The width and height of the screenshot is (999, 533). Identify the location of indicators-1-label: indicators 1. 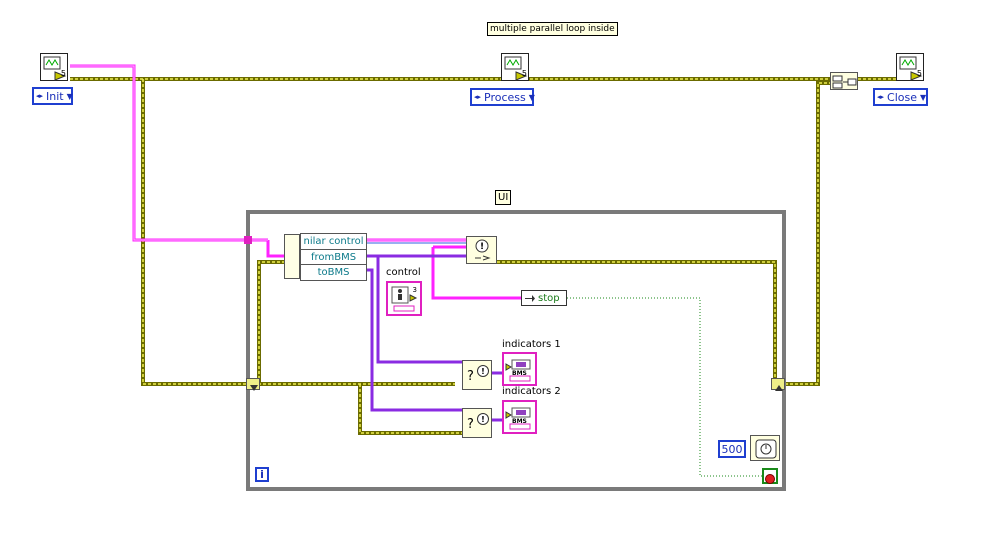
(531, 344).